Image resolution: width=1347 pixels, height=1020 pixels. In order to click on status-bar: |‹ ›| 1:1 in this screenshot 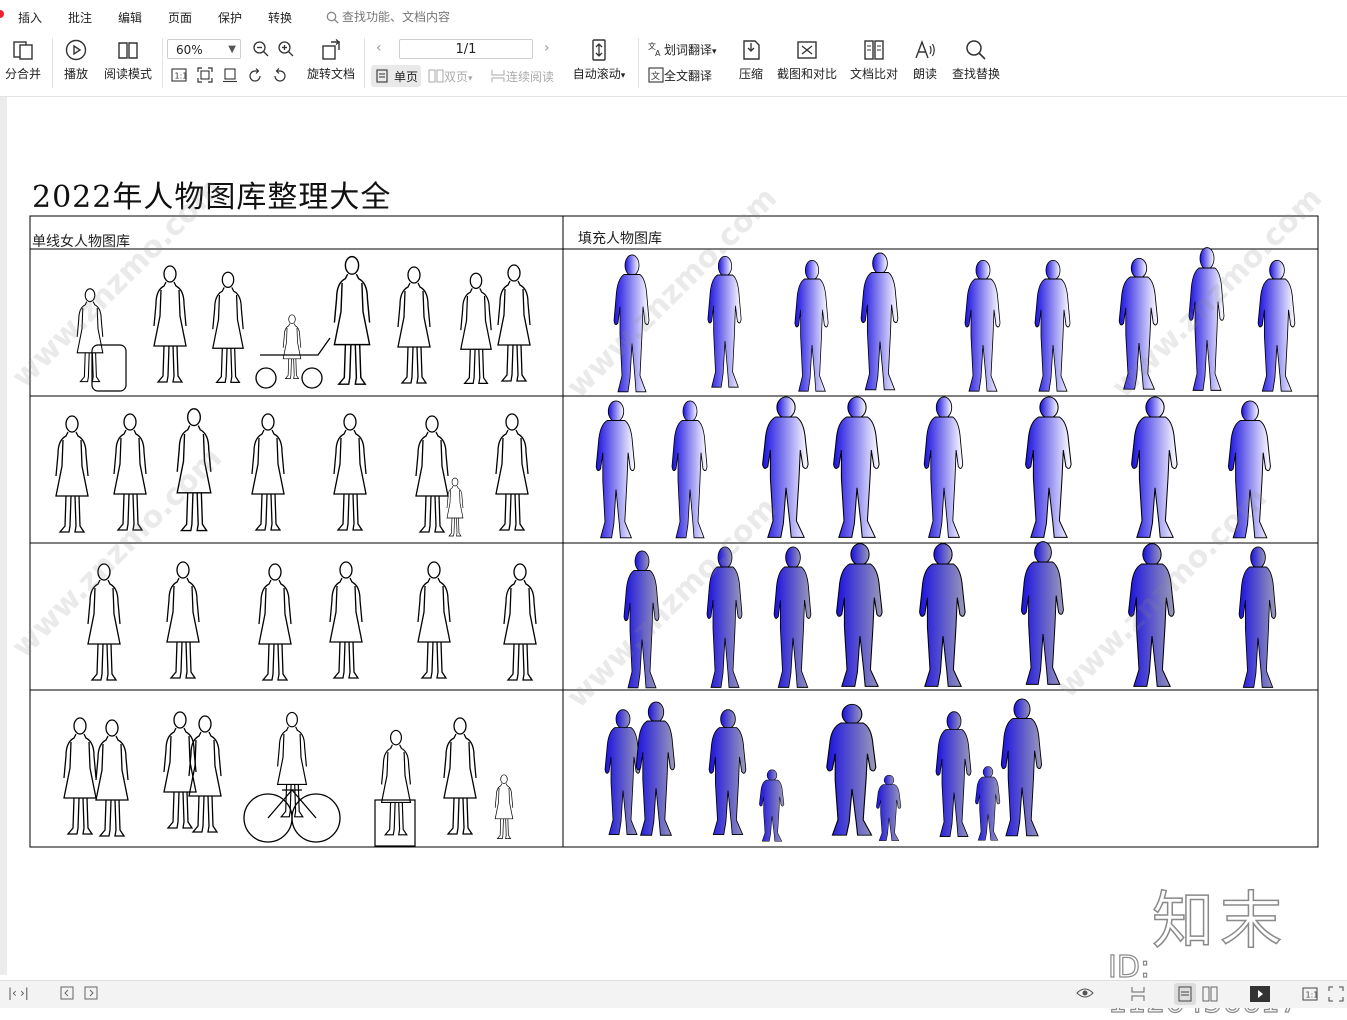, I will do `click(673, 994)`.